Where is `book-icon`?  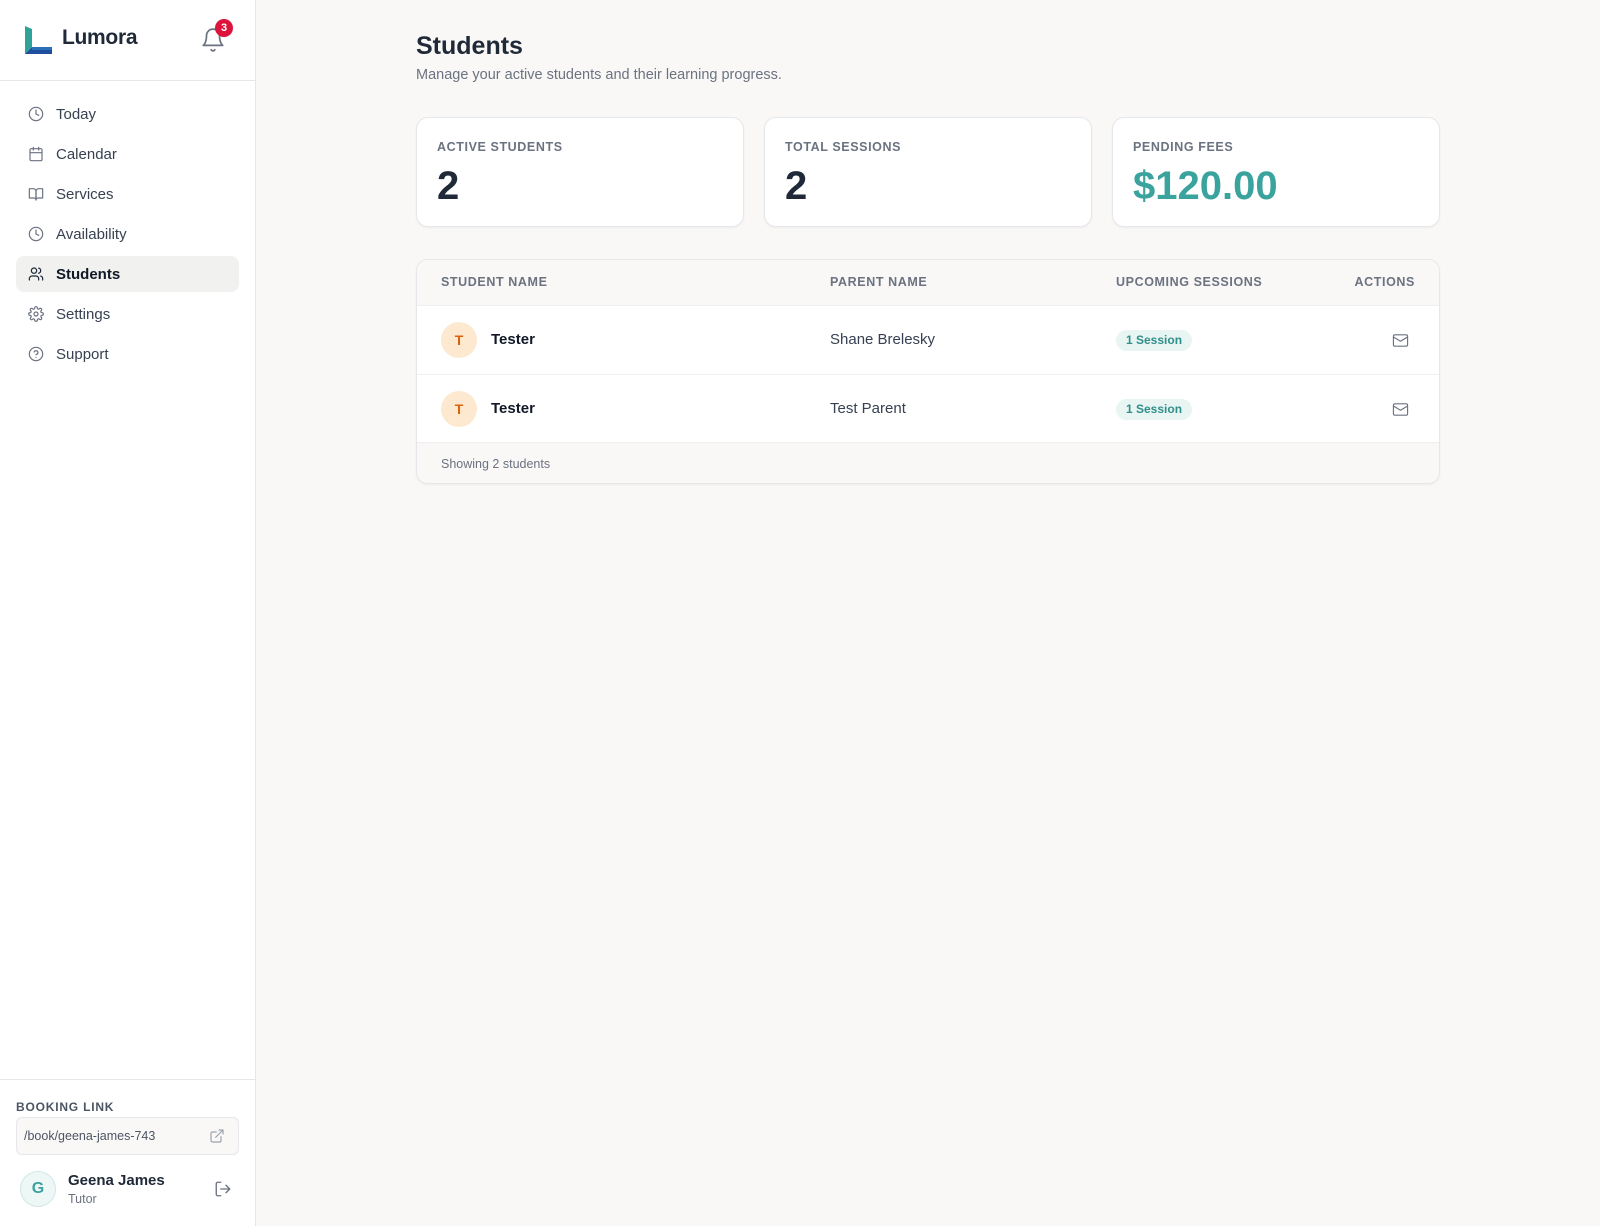
book-icon is located at coordinates (36, 194).